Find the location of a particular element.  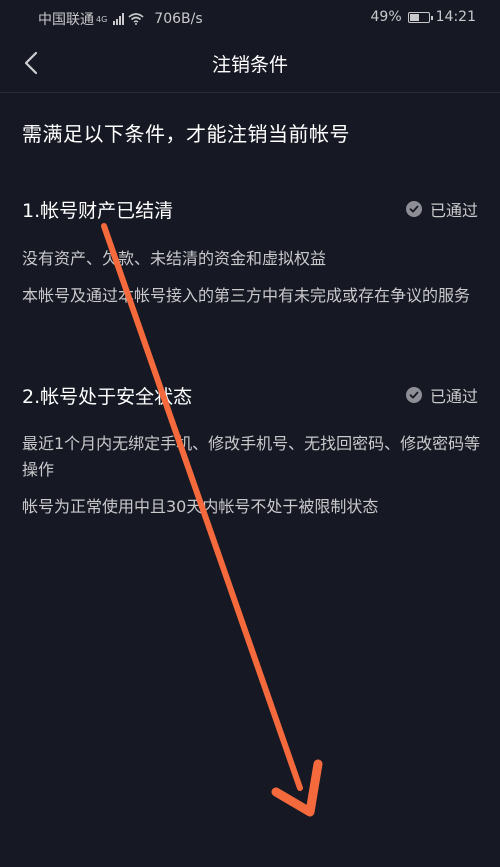

condition-desc: 帐号为正常使用中且30天内帐号不处于被限制状态 is located at coordinates (200, 506).